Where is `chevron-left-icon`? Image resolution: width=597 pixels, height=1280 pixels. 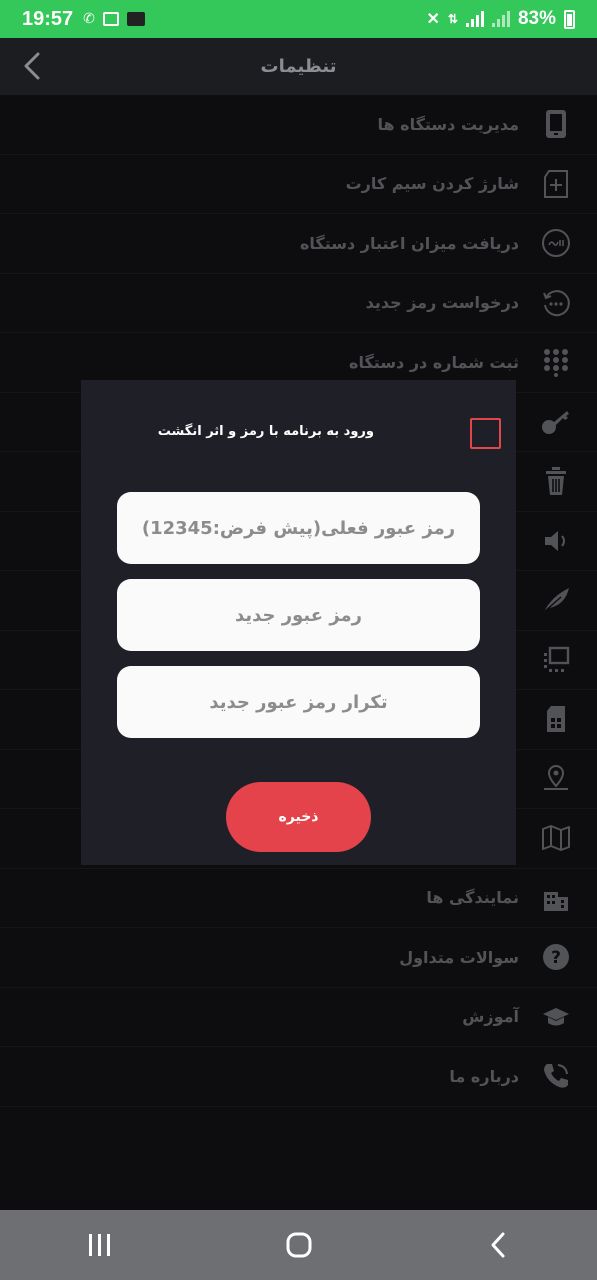 chevron-left-icon is located at coordinates (32, 66).